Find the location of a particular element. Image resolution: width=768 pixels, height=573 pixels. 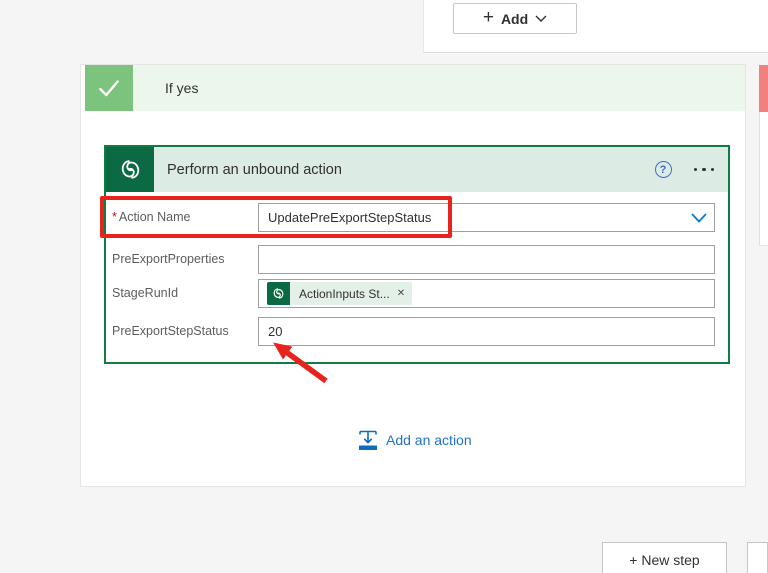

stagerunid-input: ActionInputs St... ✕ is located at coordinates (486, 293).